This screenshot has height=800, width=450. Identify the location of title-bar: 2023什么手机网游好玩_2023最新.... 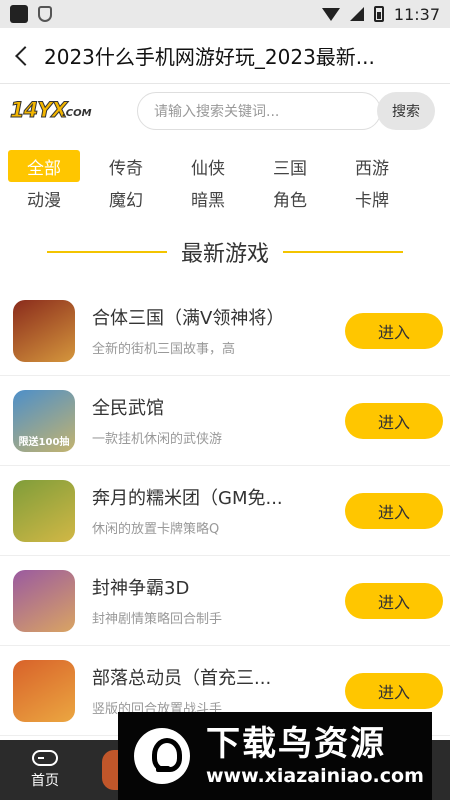
(225, 56).